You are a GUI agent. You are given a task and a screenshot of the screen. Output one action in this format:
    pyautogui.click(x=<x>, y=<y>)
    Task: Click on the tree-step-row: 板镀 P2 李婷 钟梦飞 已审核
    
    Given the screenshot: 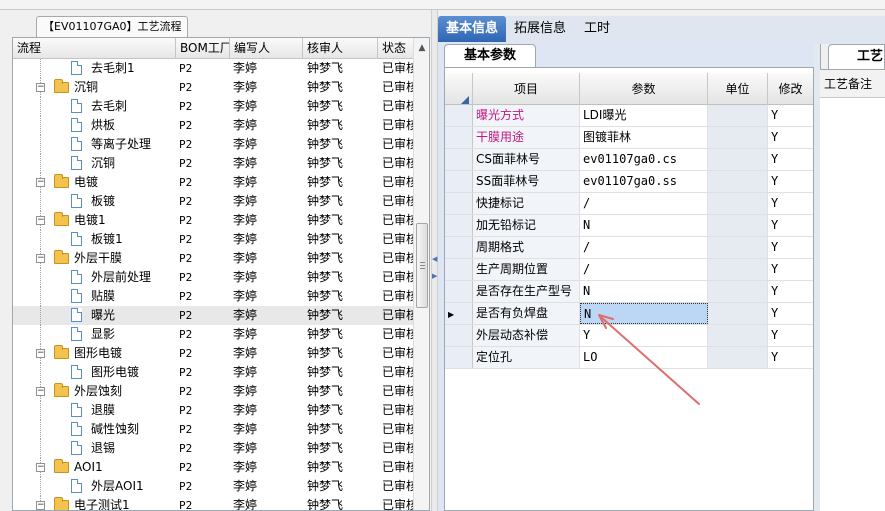 What is the action you would take?
    pyautogui.click(x=213, y=201)
    